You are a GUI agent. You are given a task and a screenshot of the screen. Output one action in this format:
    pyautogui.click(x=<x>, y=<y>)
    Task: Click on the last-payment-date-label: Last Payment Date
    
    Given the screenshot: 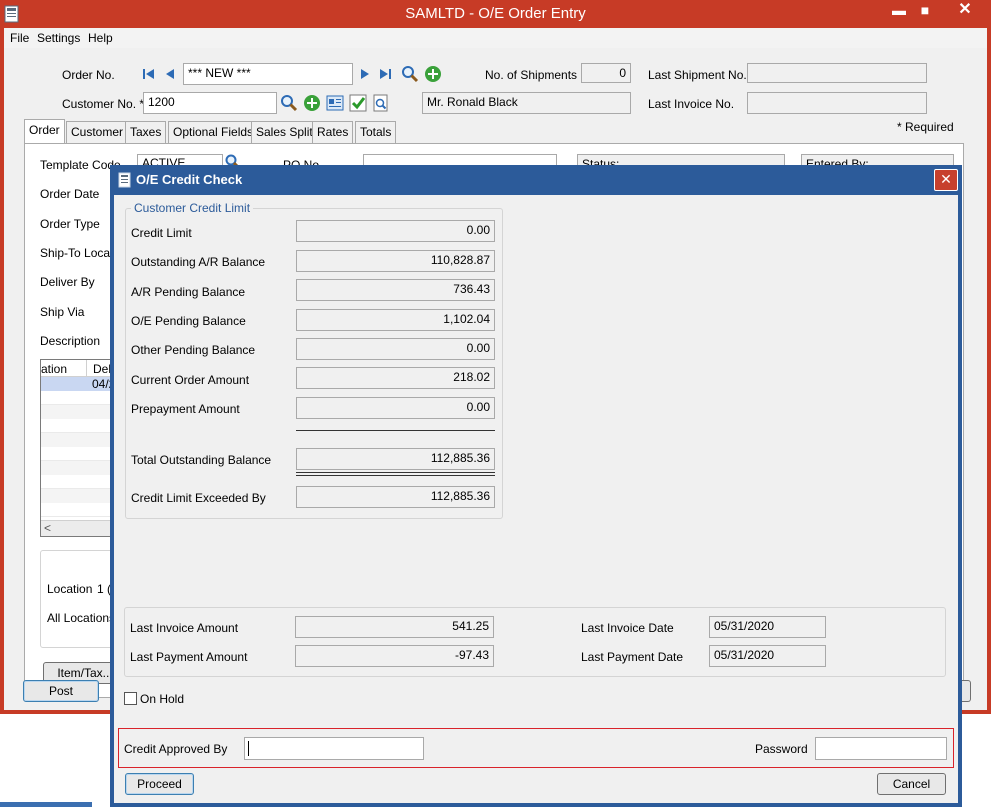 What is the action you would take?
    pyautogui.click(x=632, y=657)
    